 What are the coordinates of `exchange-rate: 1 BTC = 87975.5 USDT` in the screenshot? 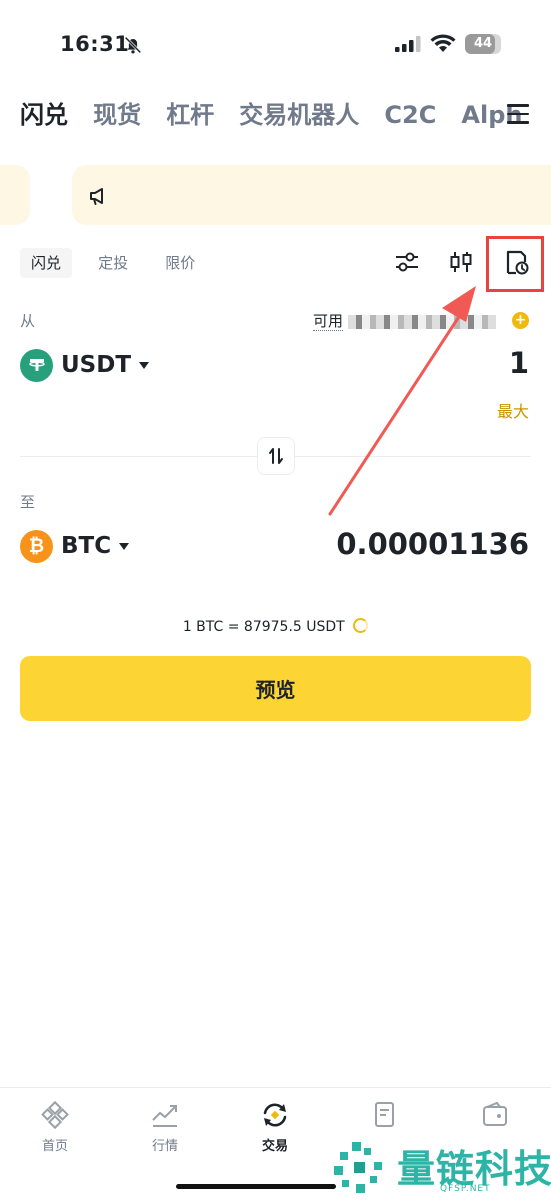 It's located at (275, 626).